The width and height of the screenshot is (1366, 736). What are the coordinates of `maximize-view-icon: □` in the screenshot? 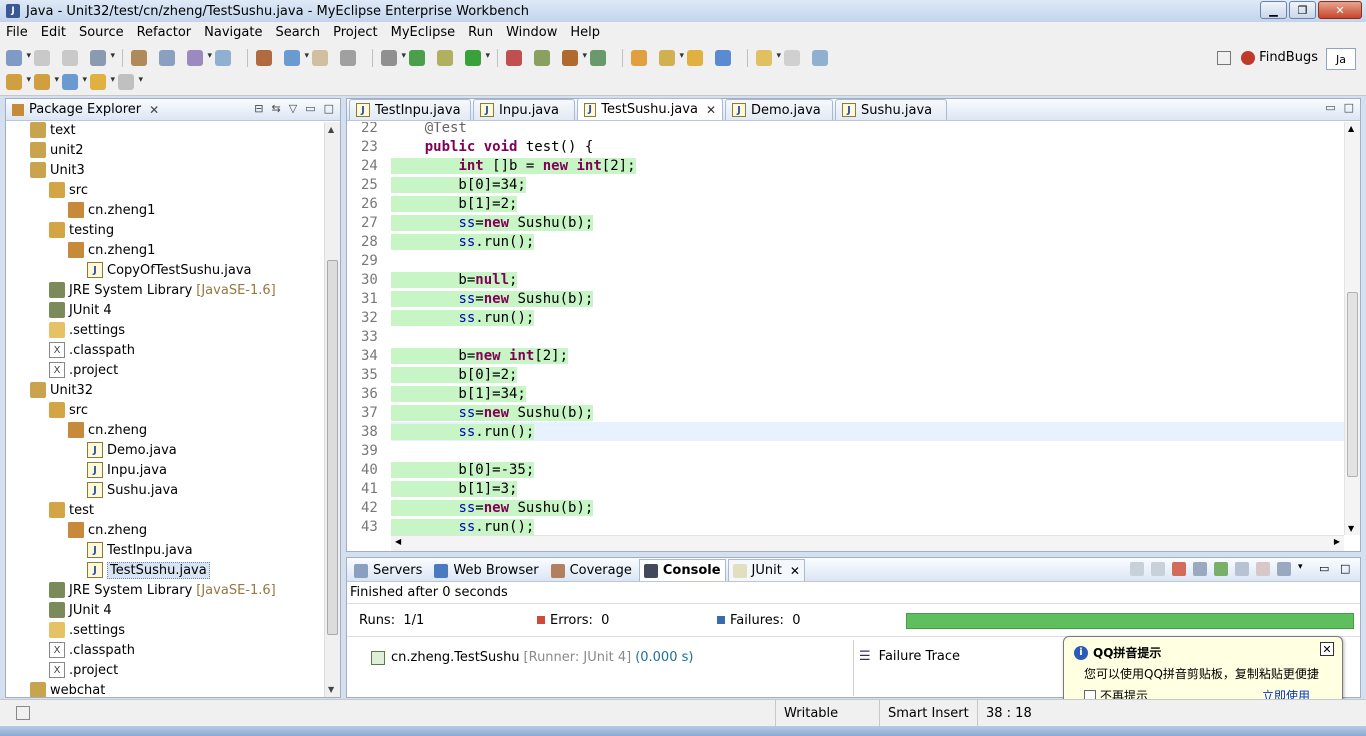 It's located at (329, 108).